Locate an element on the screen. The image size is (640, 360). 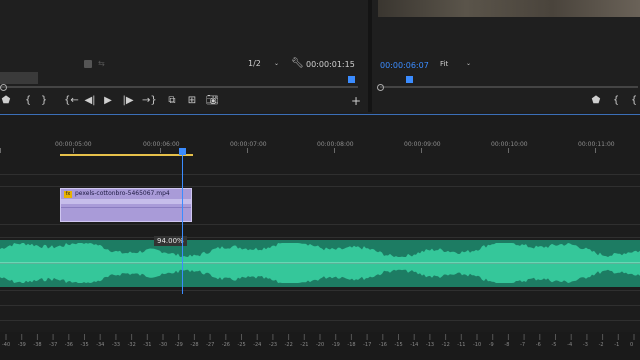
meter-label: -2 is located at coordinates (601, 345).